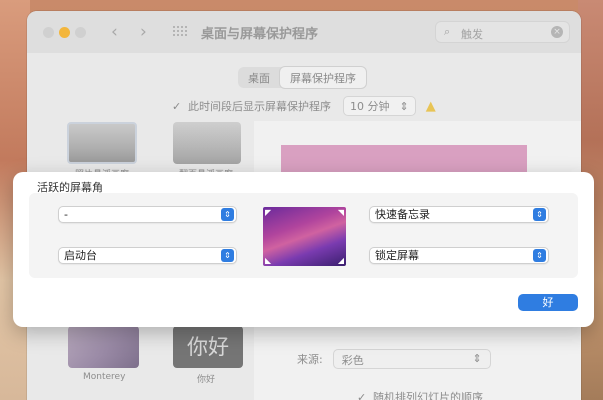 The width and height of the screenshot is (603, 400). What do you see at coordinates (64, 32) in the screenshot?
I see `minimize-window-button` at bounding box center [64, 32].